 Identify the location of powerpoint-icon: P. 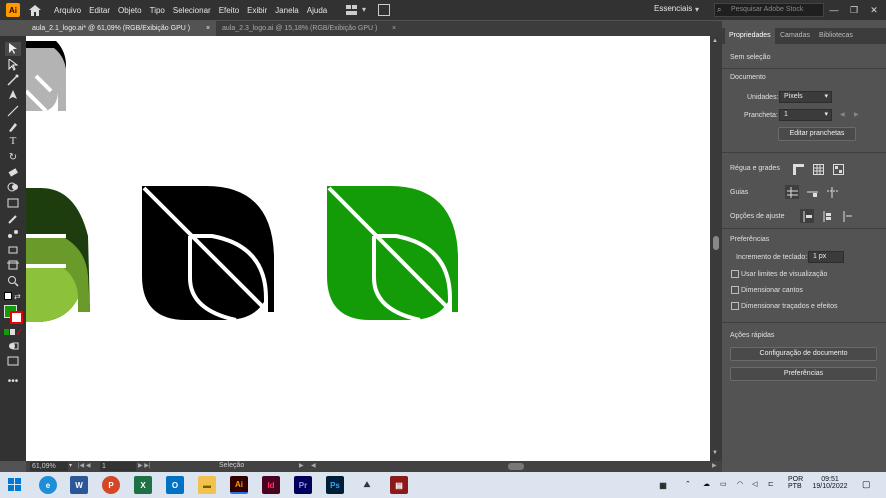
(111, 485).